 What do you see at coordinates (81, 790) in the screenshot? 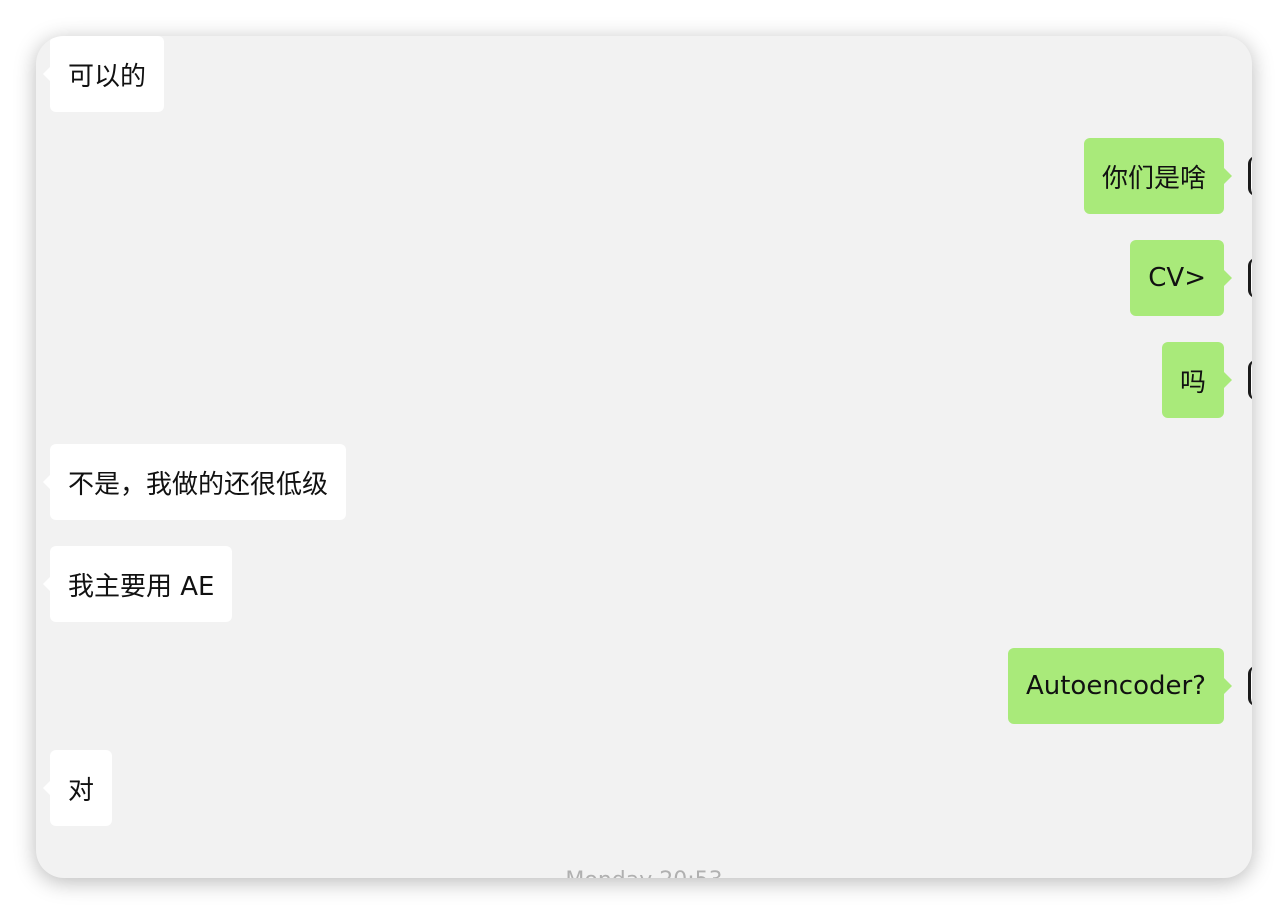
I see `message-text: 对` at bounding box center [81, 790].